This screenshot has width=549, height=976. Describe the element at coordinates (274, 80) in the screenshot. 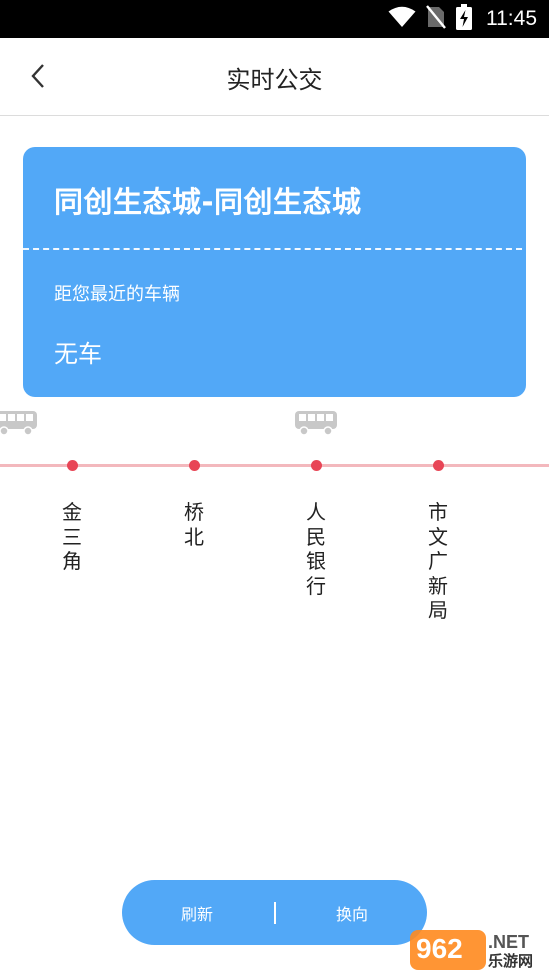

I see `page-title: 实时公交` at that location.